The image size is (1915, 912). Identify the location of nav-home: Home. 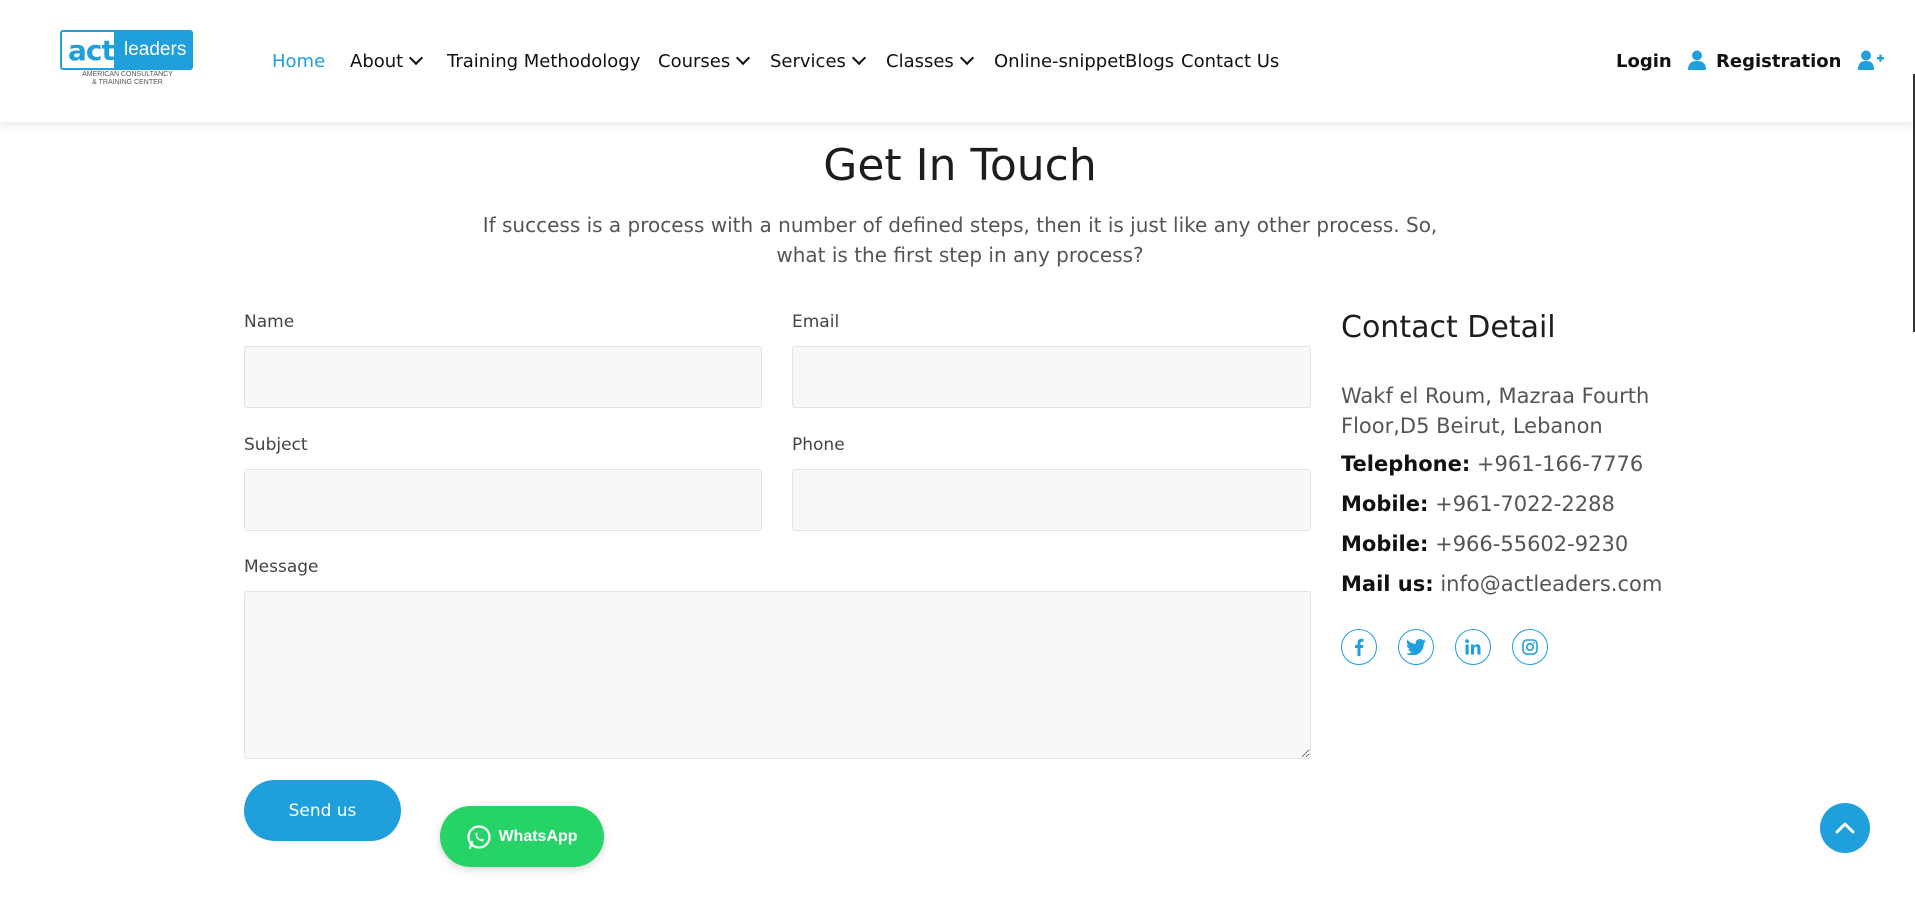
(298, 62).